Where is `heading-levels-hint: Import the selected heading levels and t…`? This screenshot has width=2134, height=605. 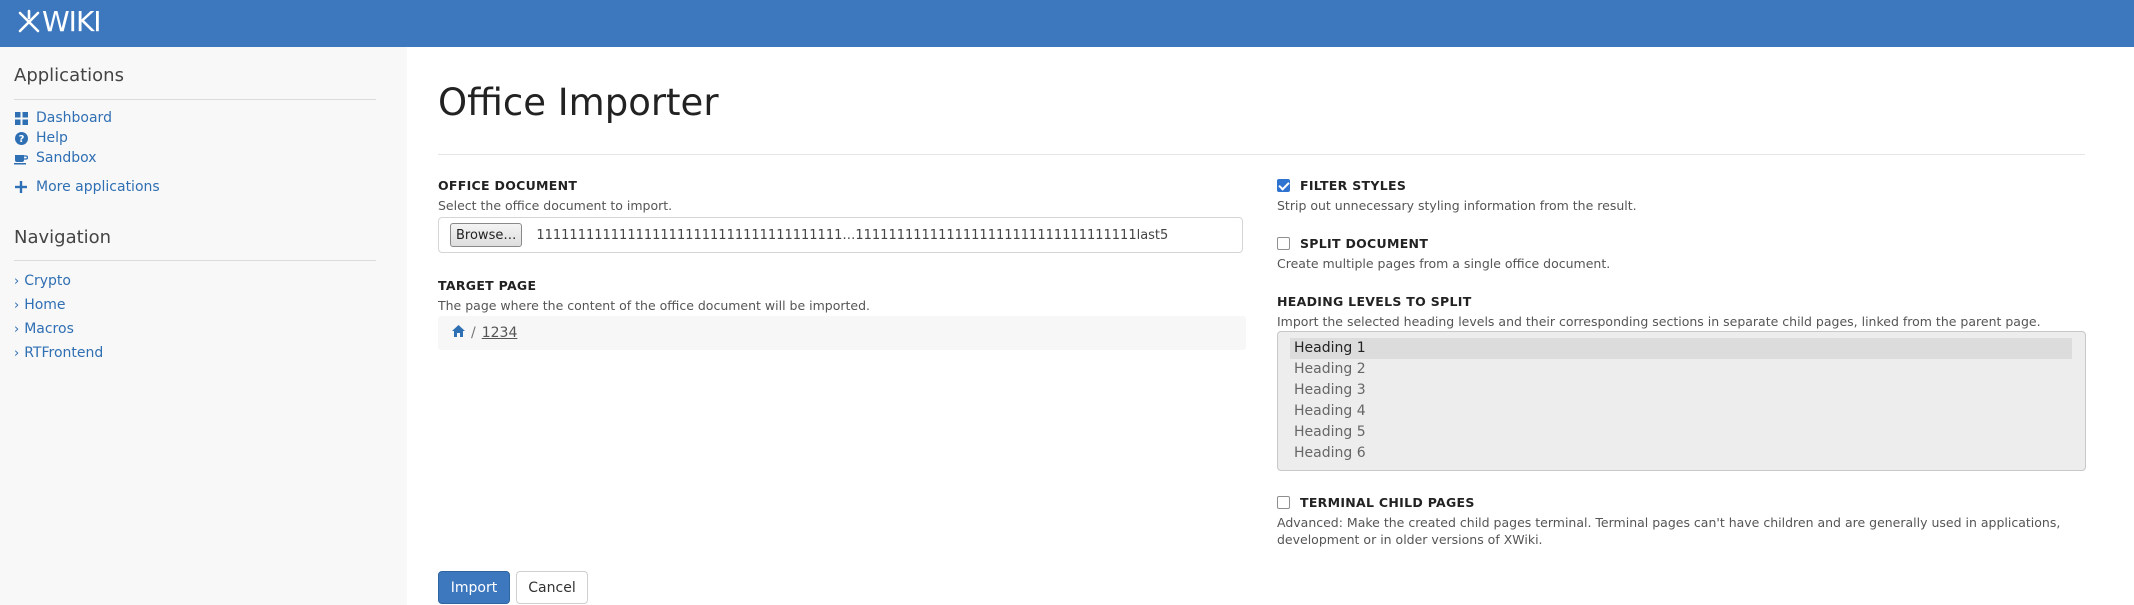
heading-levels-hint: Import the selected heading levels and t… is located at coordinates (1659, 321).